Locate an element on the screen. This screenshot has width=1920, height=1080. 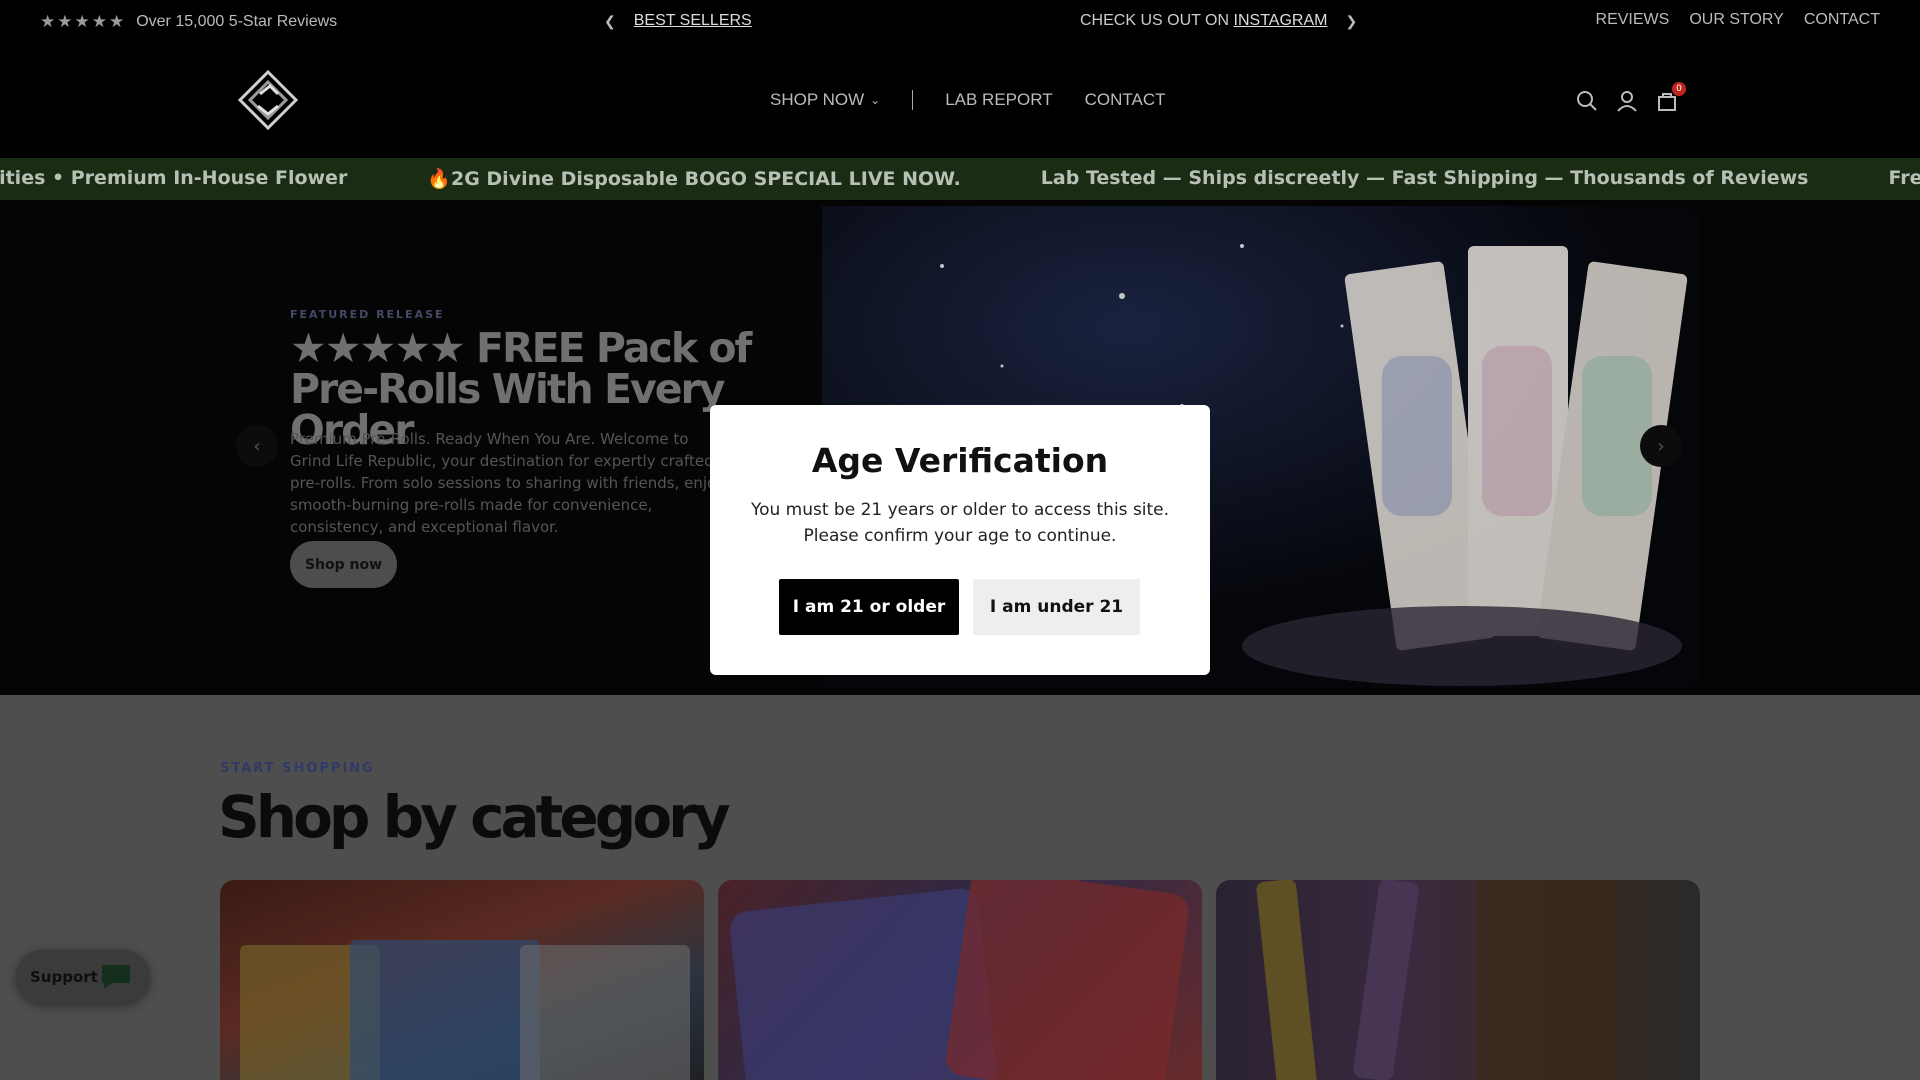
category-title: Shop by category is located at coordinates (474, 817).